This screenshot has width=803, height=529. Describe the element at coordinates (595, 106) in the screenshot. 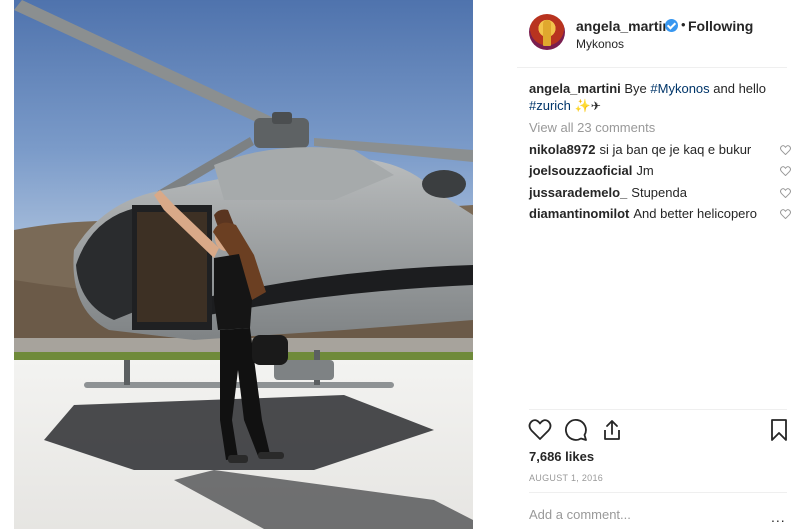

I see `airplane-emoji-icon: ✈` at that location.